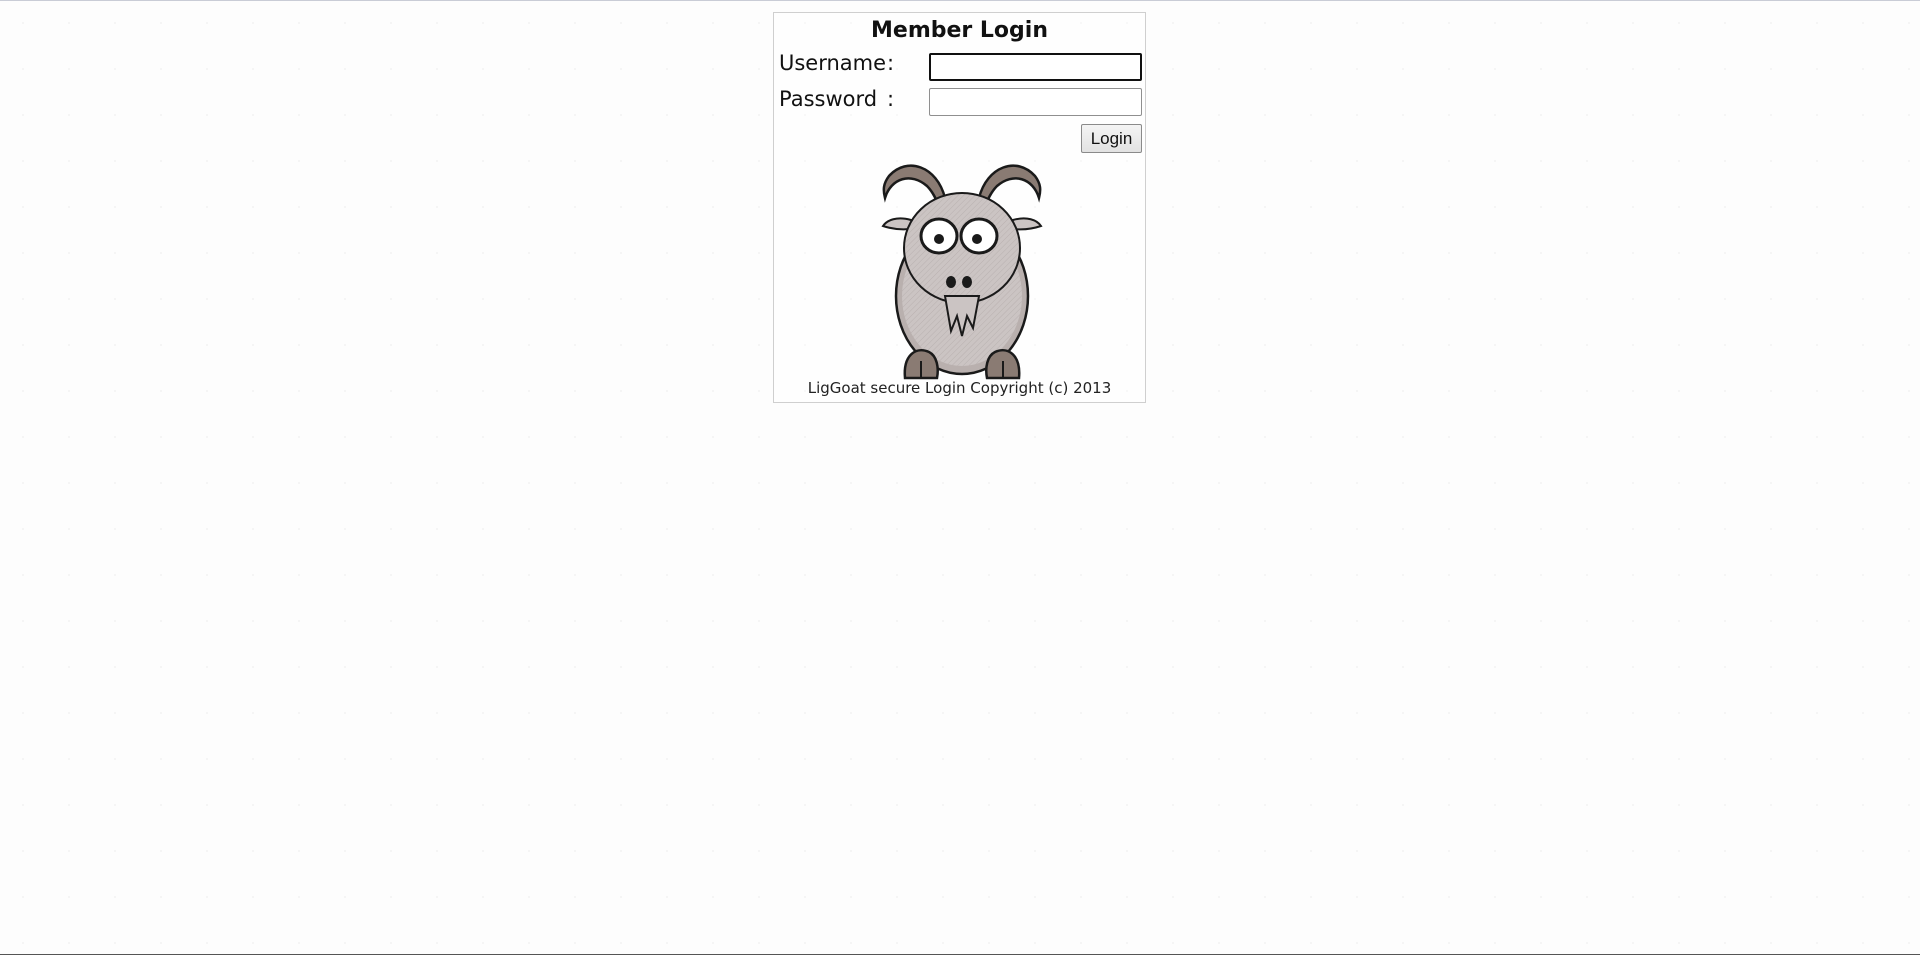 This screenshot has height=955, width=1920. What do you see at coordinates (959, 388) in the screenshot?
I see `copyright-footer: LigGoat secure Login Copyright (c) 2013` at bounding box center [959, 388].